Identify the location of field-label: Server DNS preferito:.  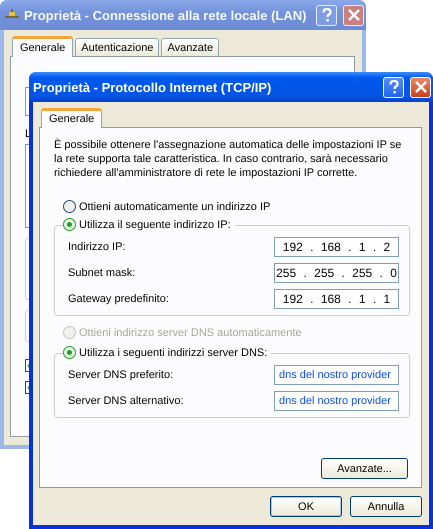
(121, 375).